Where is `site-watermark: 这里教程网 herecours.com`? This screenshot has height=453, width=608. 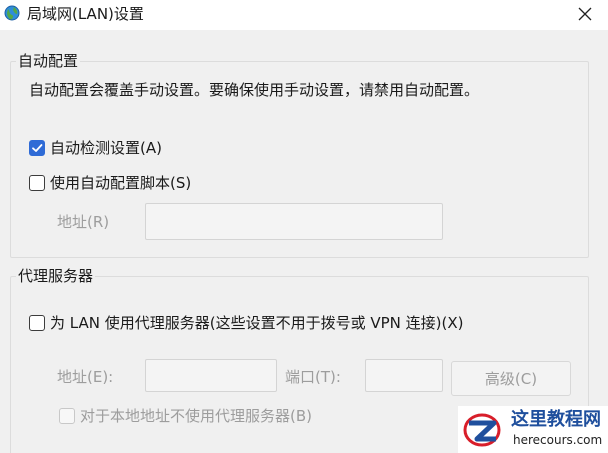
site-watermark: 这里教程网 herecours.com is located at coordinates (533, 429).